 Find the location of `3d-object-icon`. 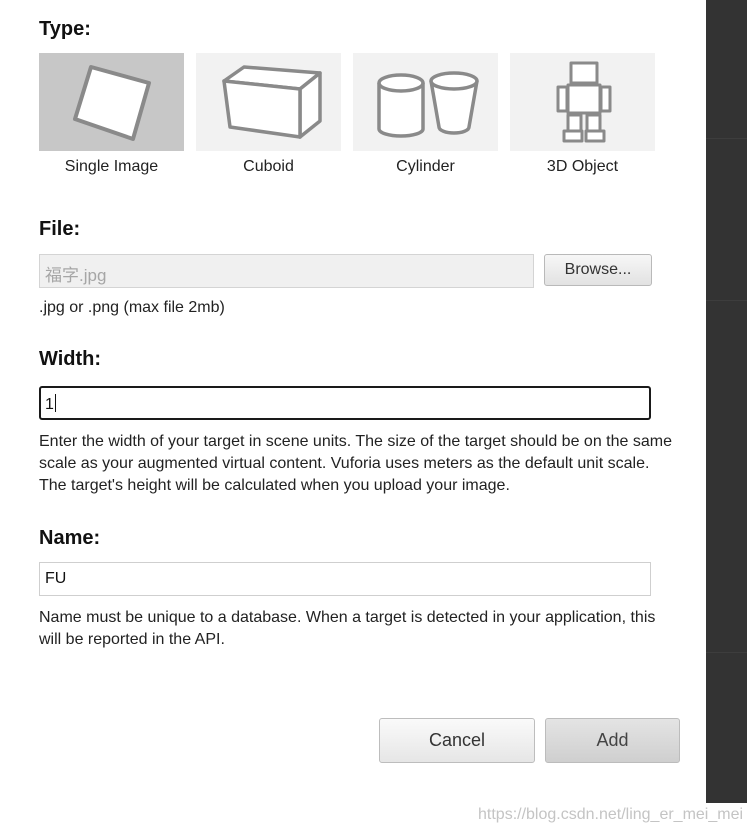

3d-object-icon is located at coordinates (582, 102).